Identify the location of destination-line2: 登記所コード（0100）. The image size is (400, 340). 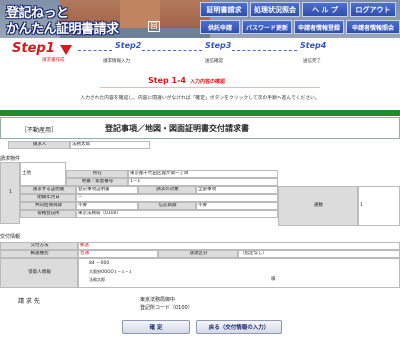
(166, 308).